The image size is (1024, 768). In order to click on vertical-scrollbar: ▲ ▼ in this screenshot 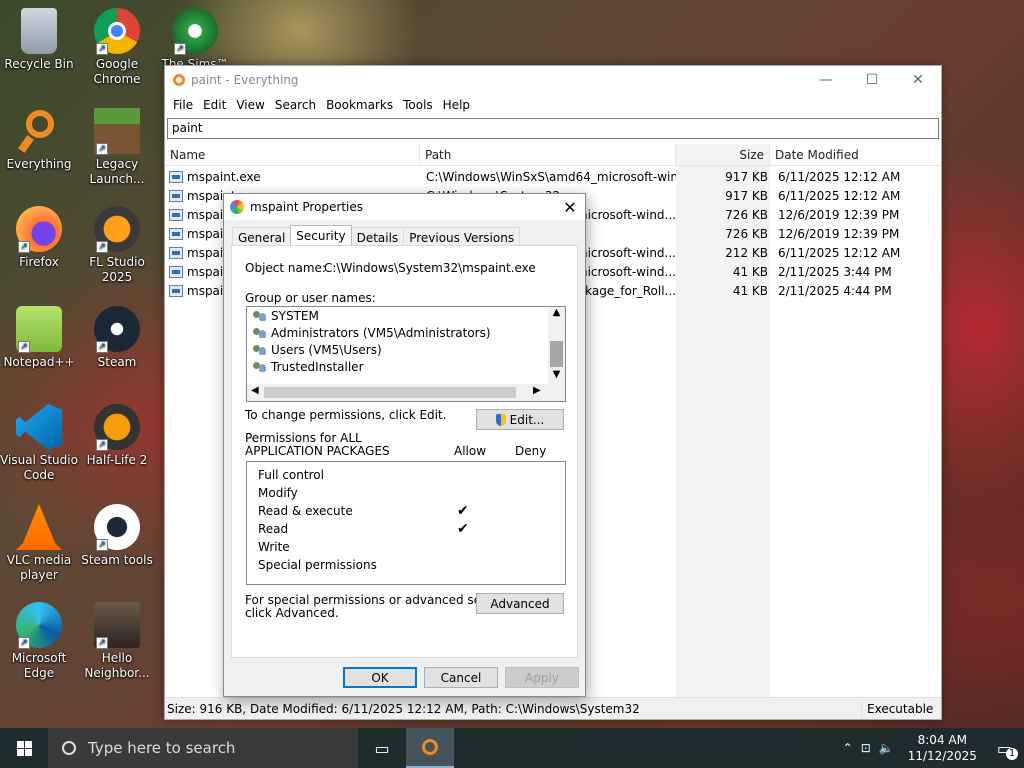, I will do `click(556, 346)`.